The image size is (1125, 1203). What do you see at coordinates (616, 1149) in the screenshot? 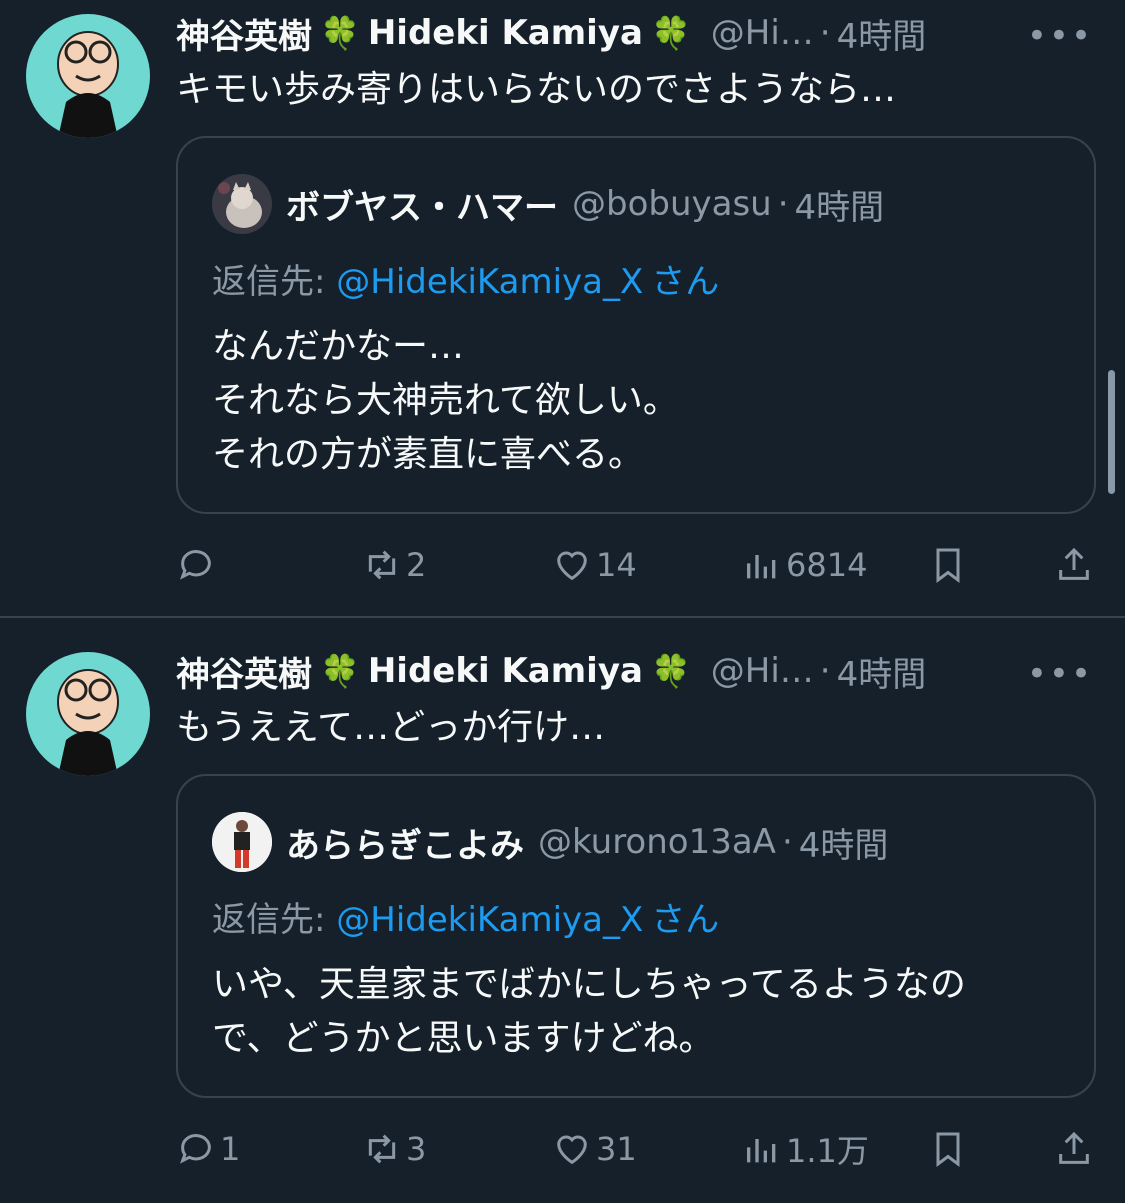
I see `like-count: 31` at bounding box center [616, 1149].